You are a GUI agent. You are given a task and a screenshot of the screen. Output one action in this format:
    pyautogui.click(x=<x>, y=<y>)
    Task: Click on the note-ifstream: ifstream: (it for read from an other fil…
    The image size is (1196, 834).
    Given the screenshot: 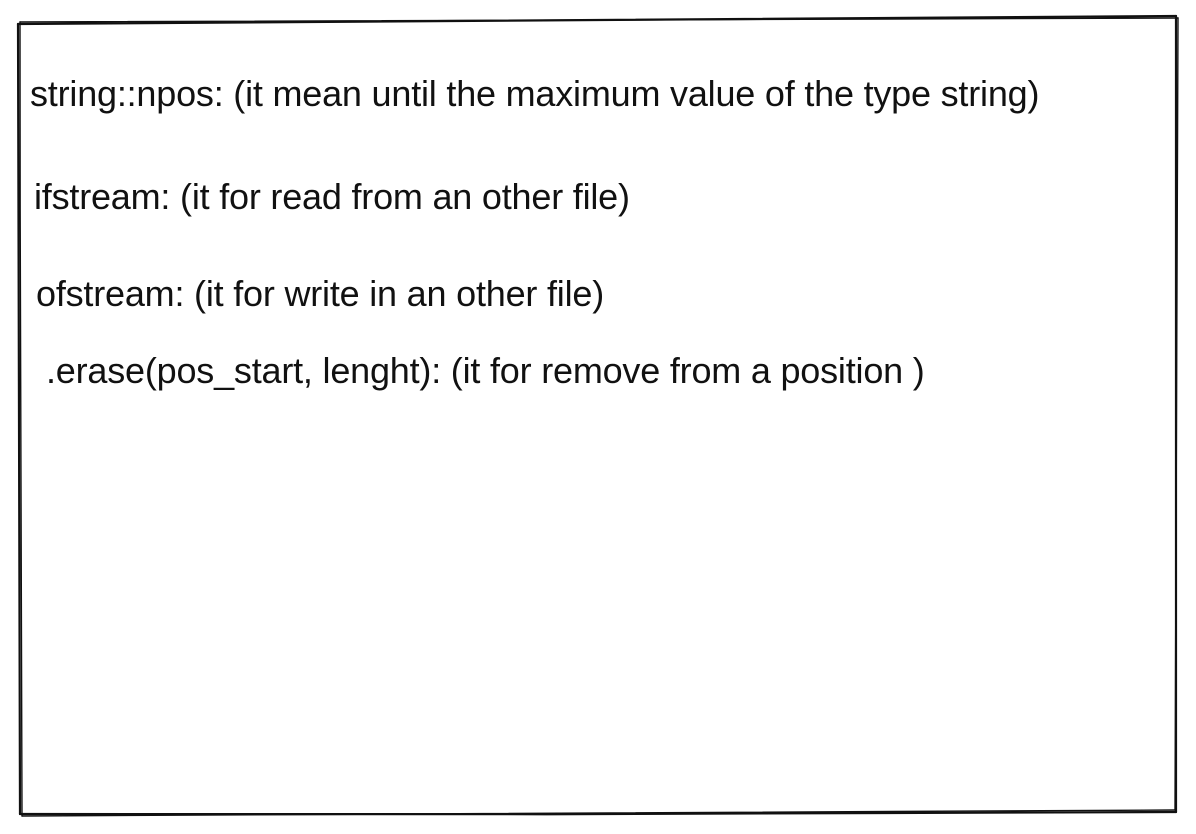 What is the action you would take?
    pyautogui.click(x=332, y=196)
    